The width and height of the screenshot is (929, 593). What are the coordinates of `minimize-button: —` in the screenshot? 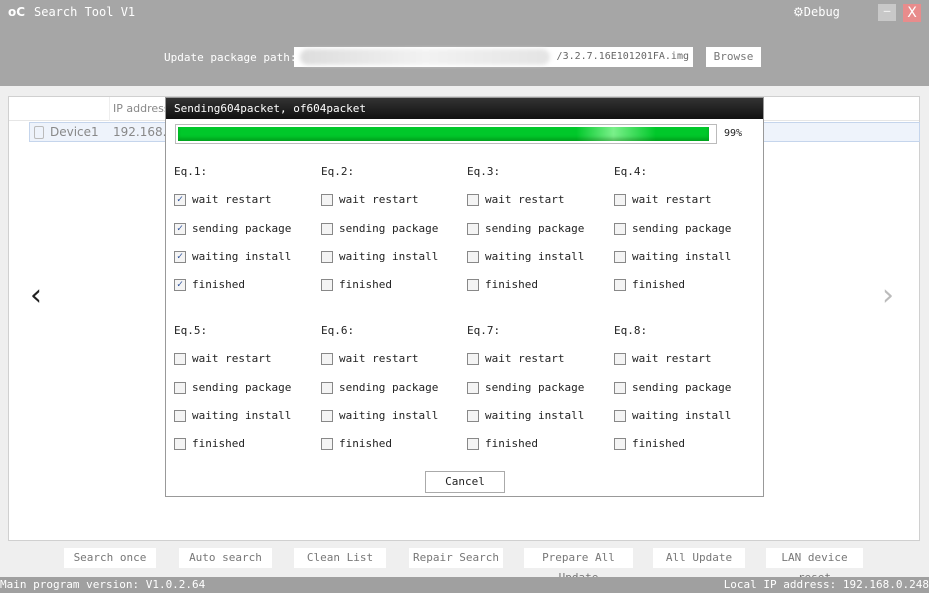 It's located at (887, 12).